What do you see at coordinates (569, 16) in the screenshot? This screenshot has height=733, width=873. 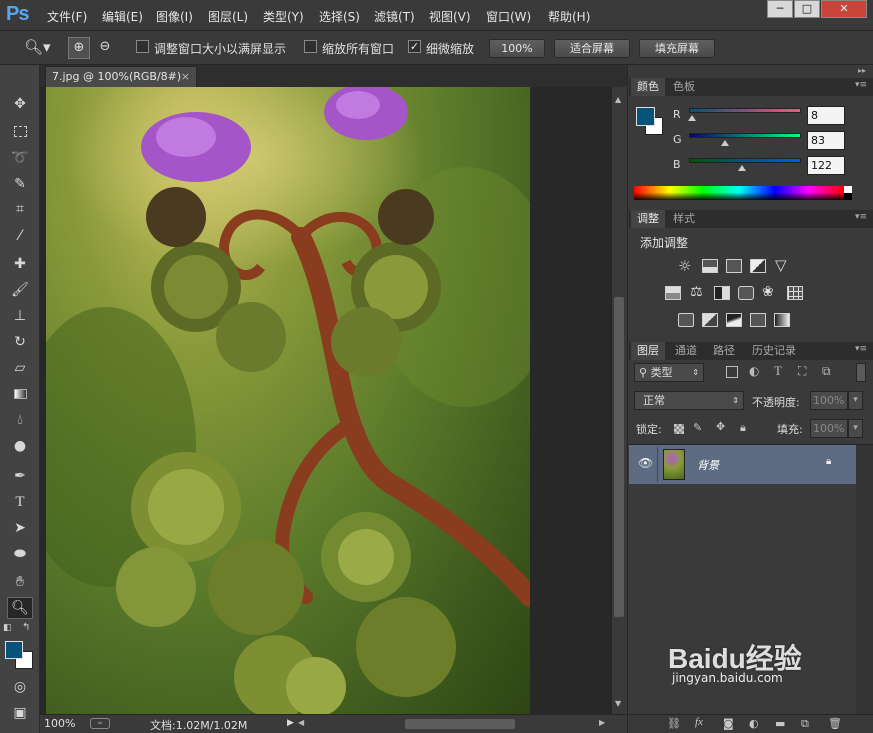 I see `menu-help: 帮助(H)` at bounding box center [569, 16].